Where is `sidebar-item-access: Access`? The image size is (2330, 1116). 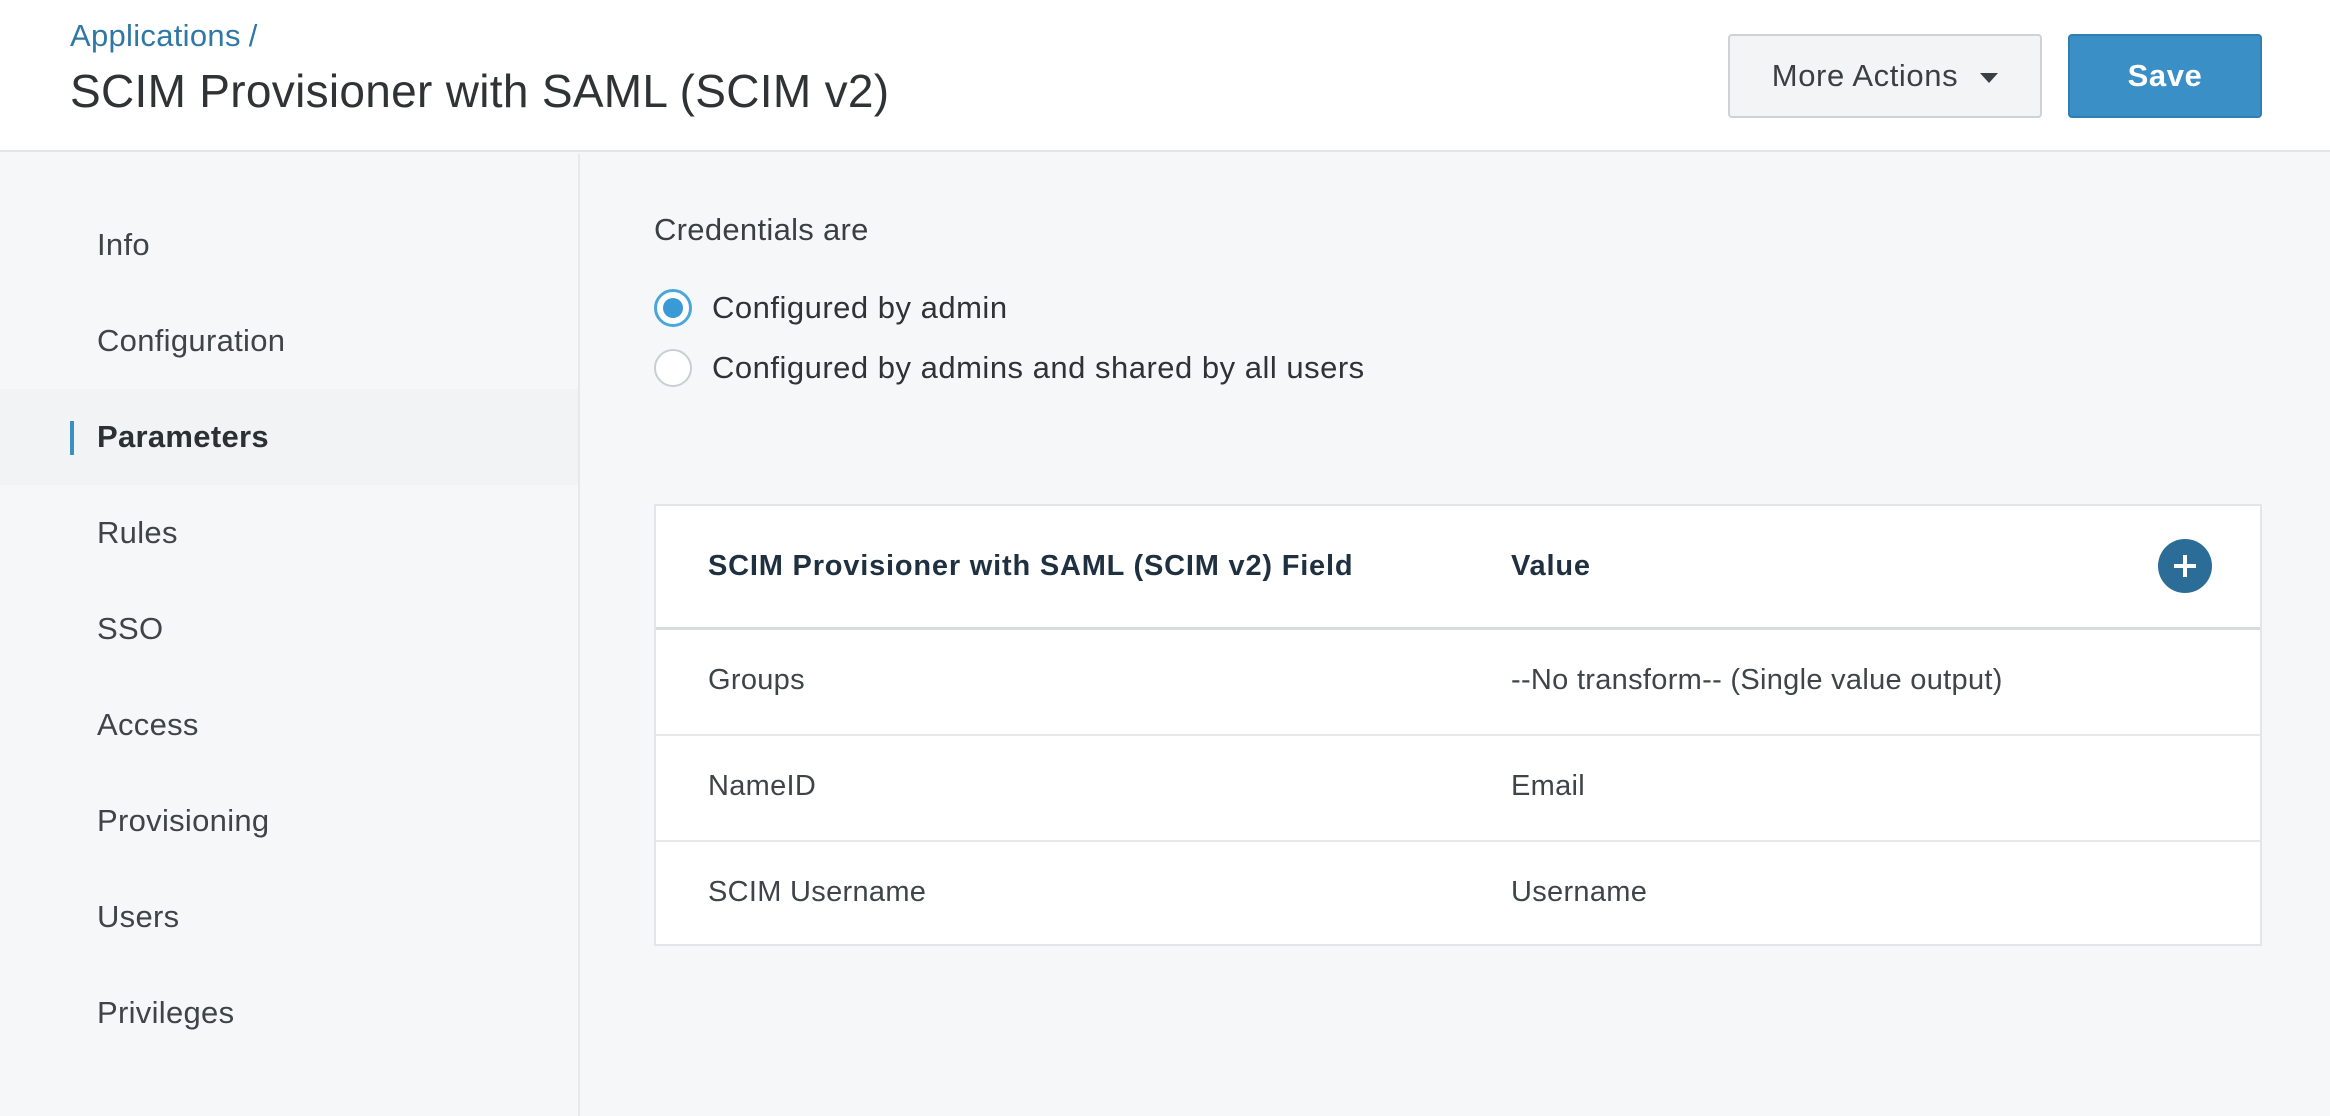
sidebar-item-access: Access is located at coordinates (289, 725).